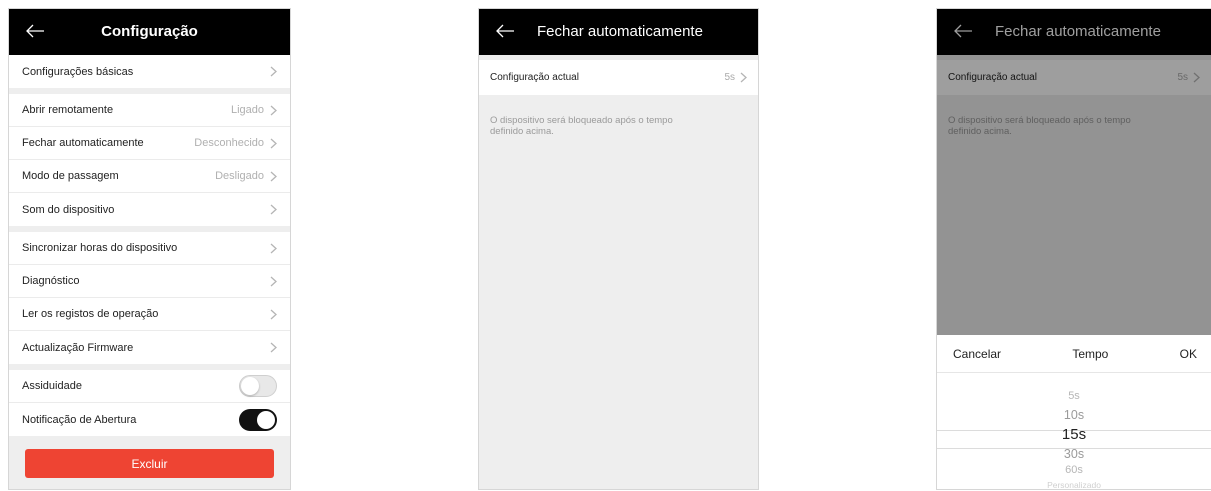 This screenshot has width=1211, height=491. Describe the element at coordinates (149, 176) in the screenshot. I see `settings-row: Modo de passagem Desligado` at that location.